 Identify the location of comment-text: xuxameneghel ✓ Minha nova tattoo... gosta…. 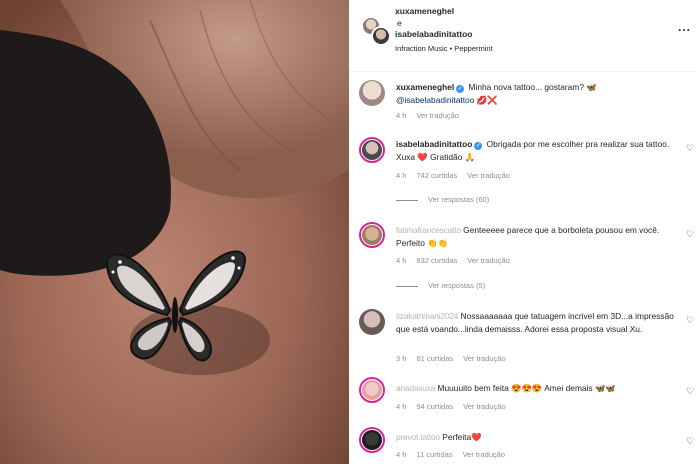
(537, 93).